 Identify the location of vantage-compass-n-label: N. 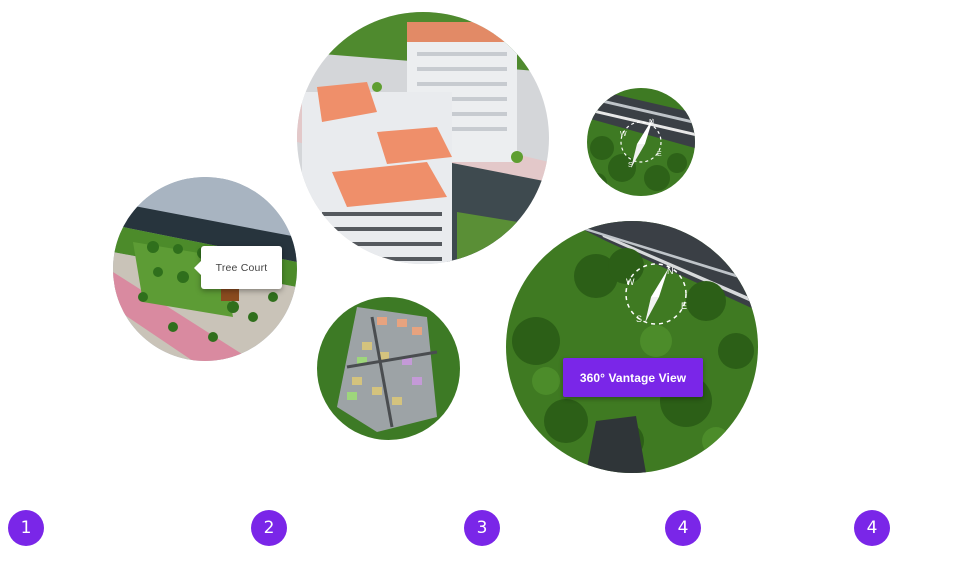
(670, 271).